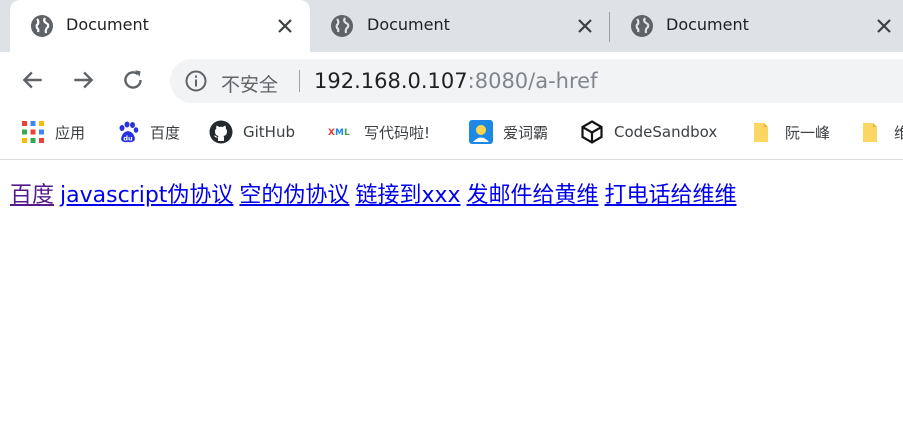  I want to click on address-bar: 不安全 192.168.0.107:8080/a-href, so click(536, 81).